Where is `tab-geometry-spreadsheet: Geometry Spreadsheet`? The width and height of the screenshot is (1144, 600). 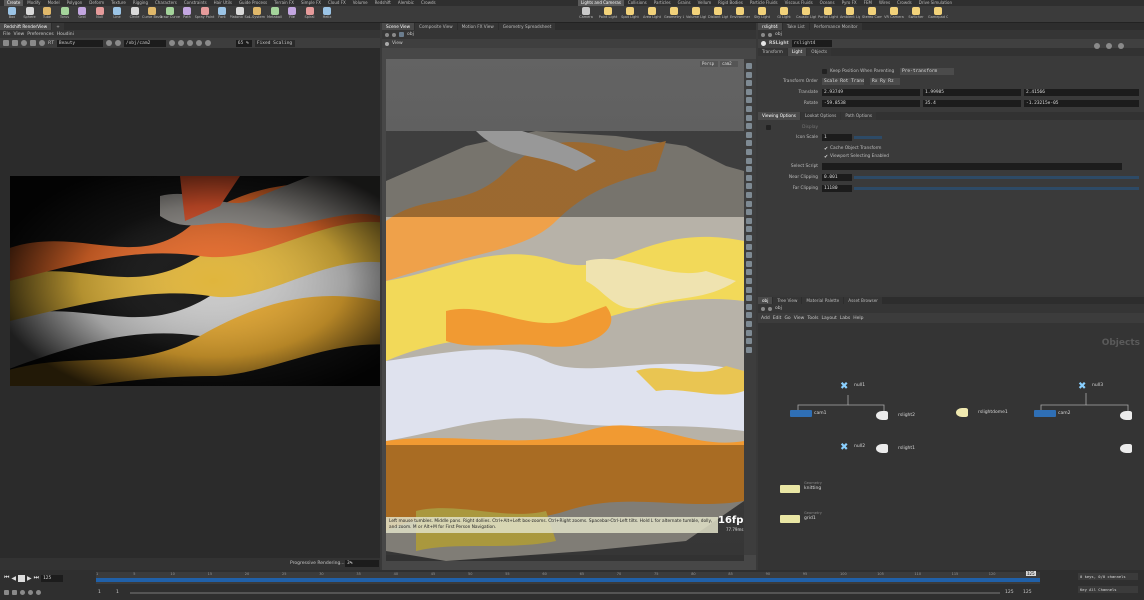
tab-geometry-spreadsheet: Geometry Spreadsheet is located at coordinates (527, 26).